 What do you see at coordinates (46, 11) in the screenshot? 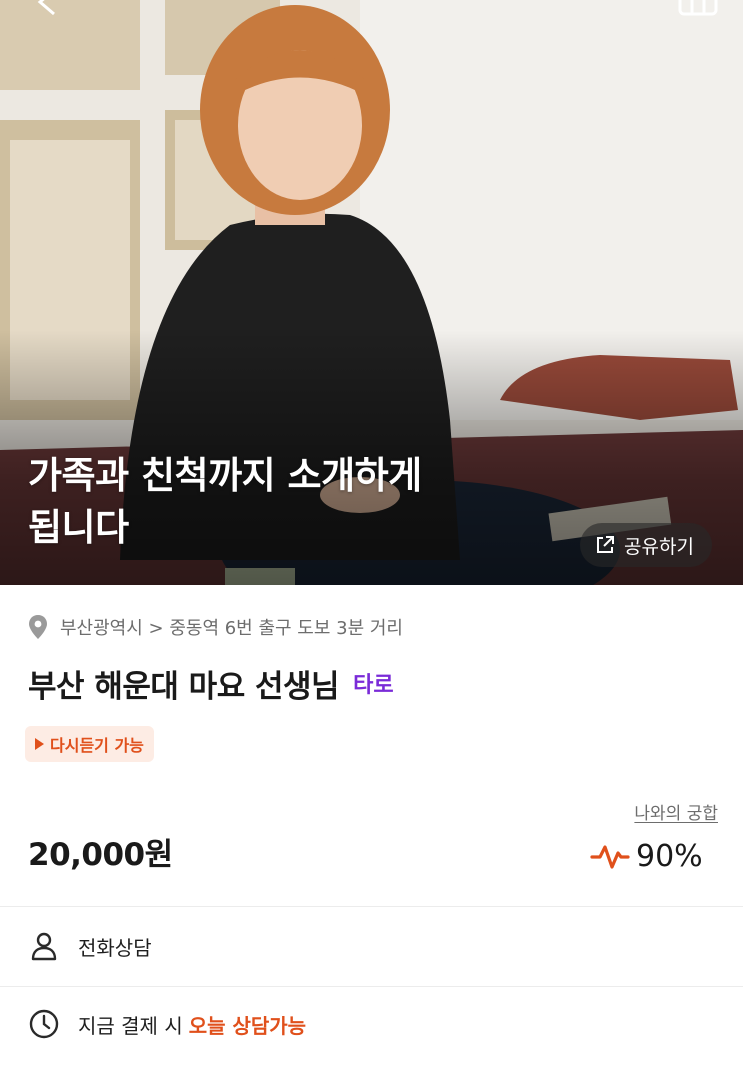
I see `chevron-left-icon` at bounding box center [46, 11].